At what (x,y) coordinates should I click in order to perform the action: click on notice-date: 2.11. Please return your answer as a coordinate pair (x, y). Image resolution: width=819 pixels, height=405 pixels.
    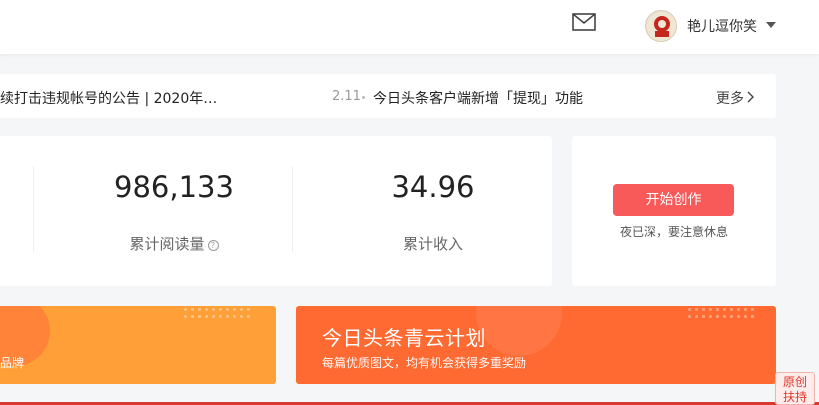
    Looking at the image, I should click on (346, 96).